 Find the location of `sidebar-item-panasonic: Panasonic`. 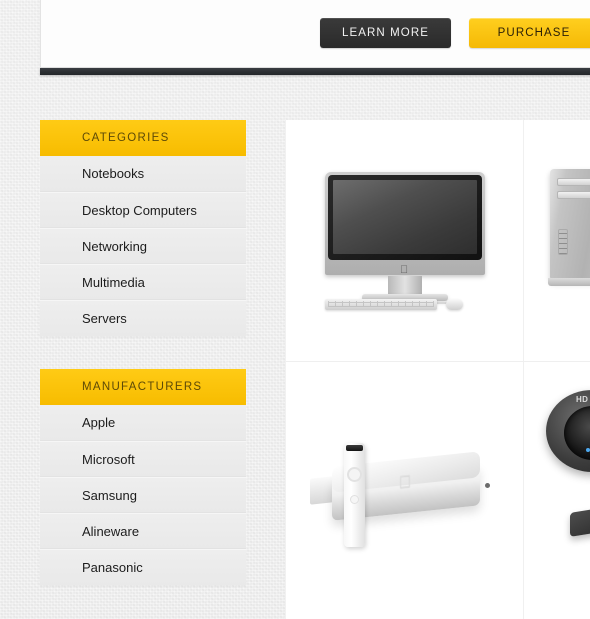

sidebar-item-panasonic: Panasonic is located at coordinates (143, 567).